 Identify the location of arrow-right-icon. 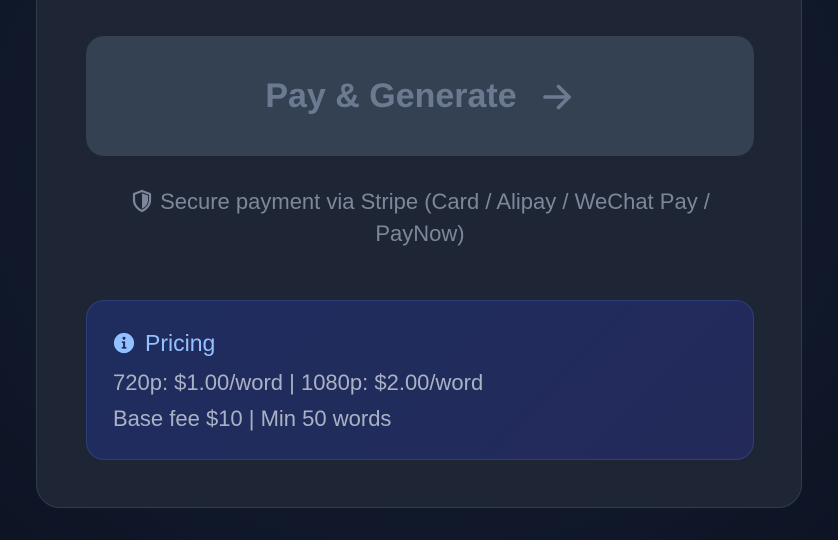
(556, 97).